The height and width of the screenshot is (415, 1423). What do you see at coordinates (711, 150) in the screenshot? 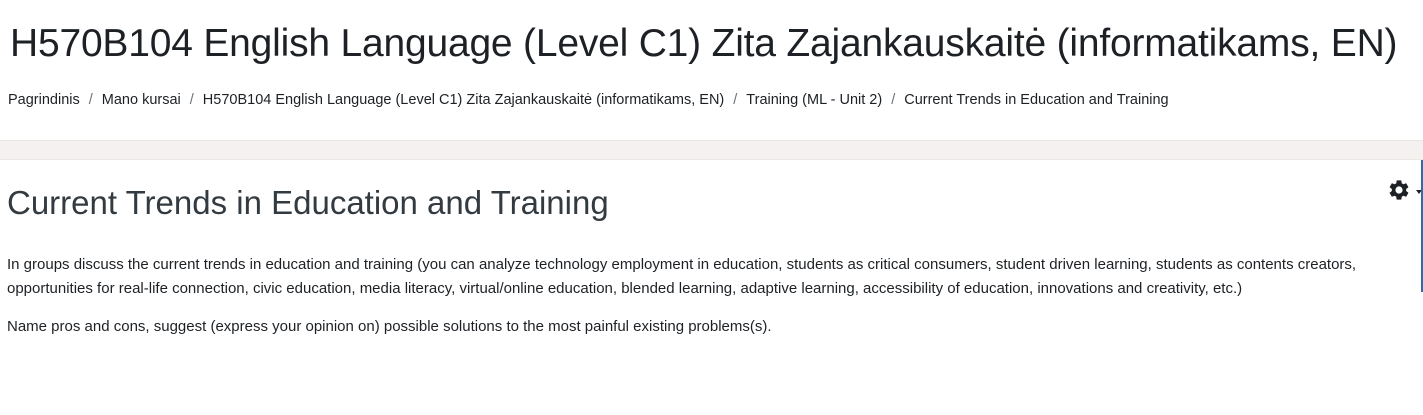
I see `page-divider-band` at bounding box center [711, 150].